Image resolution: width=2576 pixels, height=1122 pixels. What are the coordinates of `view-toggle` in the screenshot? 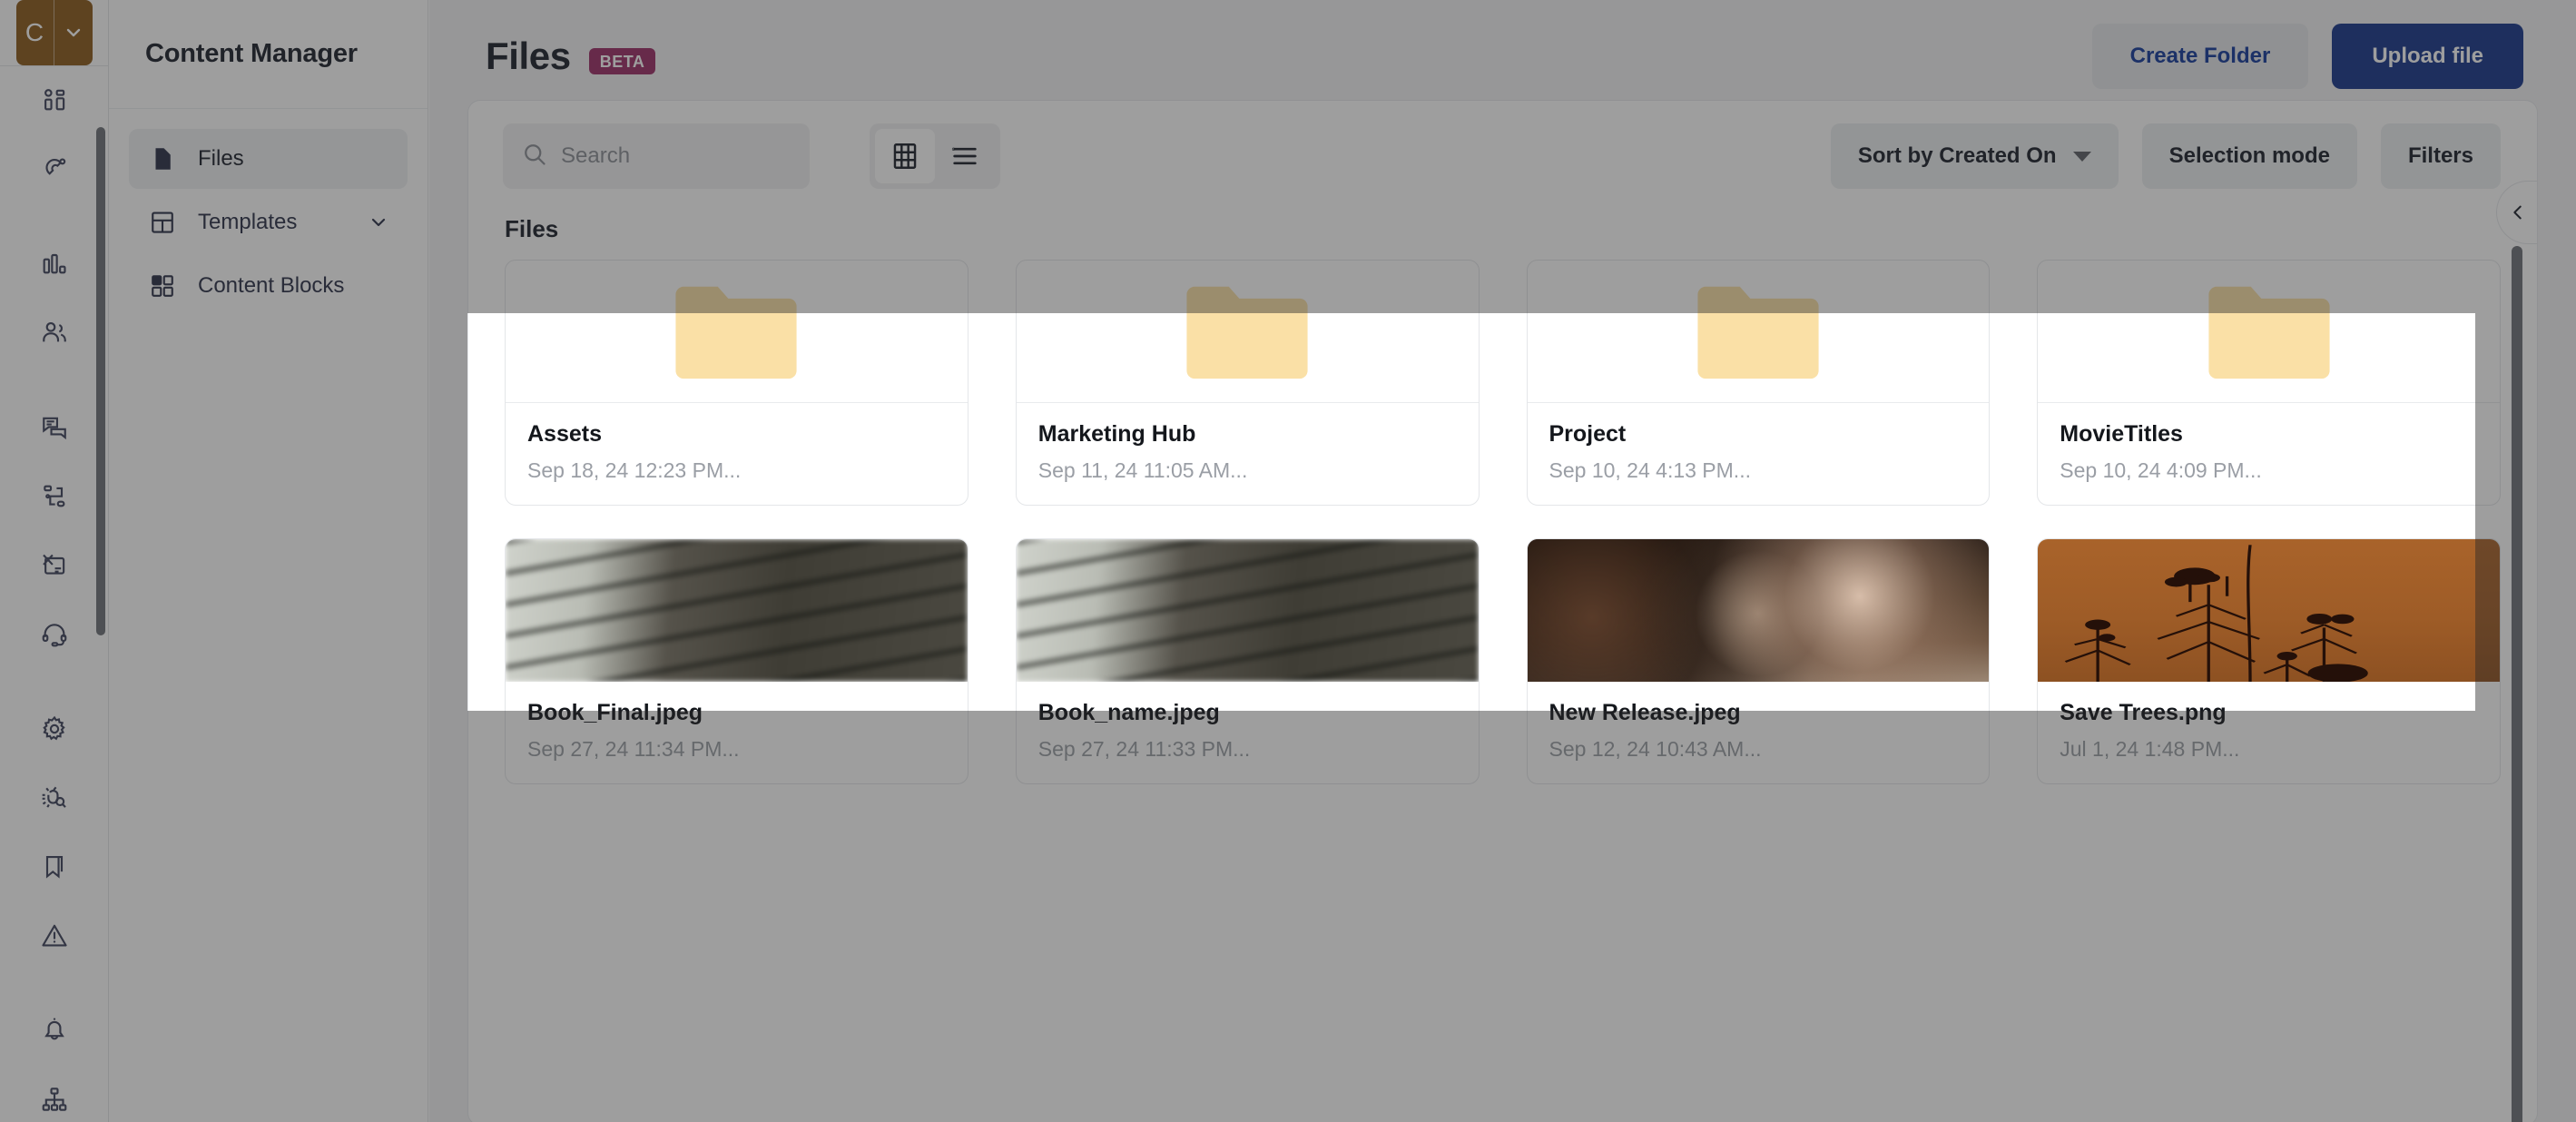 It's located at (935, 156).